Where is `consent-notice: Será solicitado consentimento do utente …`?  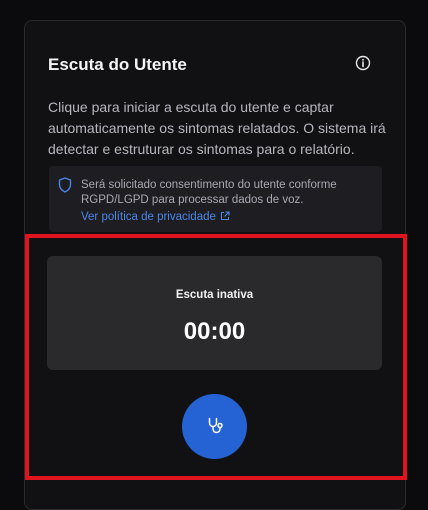
consent-notice: Será solicitado consentimento do utente … is located at coordinates (215, 199).